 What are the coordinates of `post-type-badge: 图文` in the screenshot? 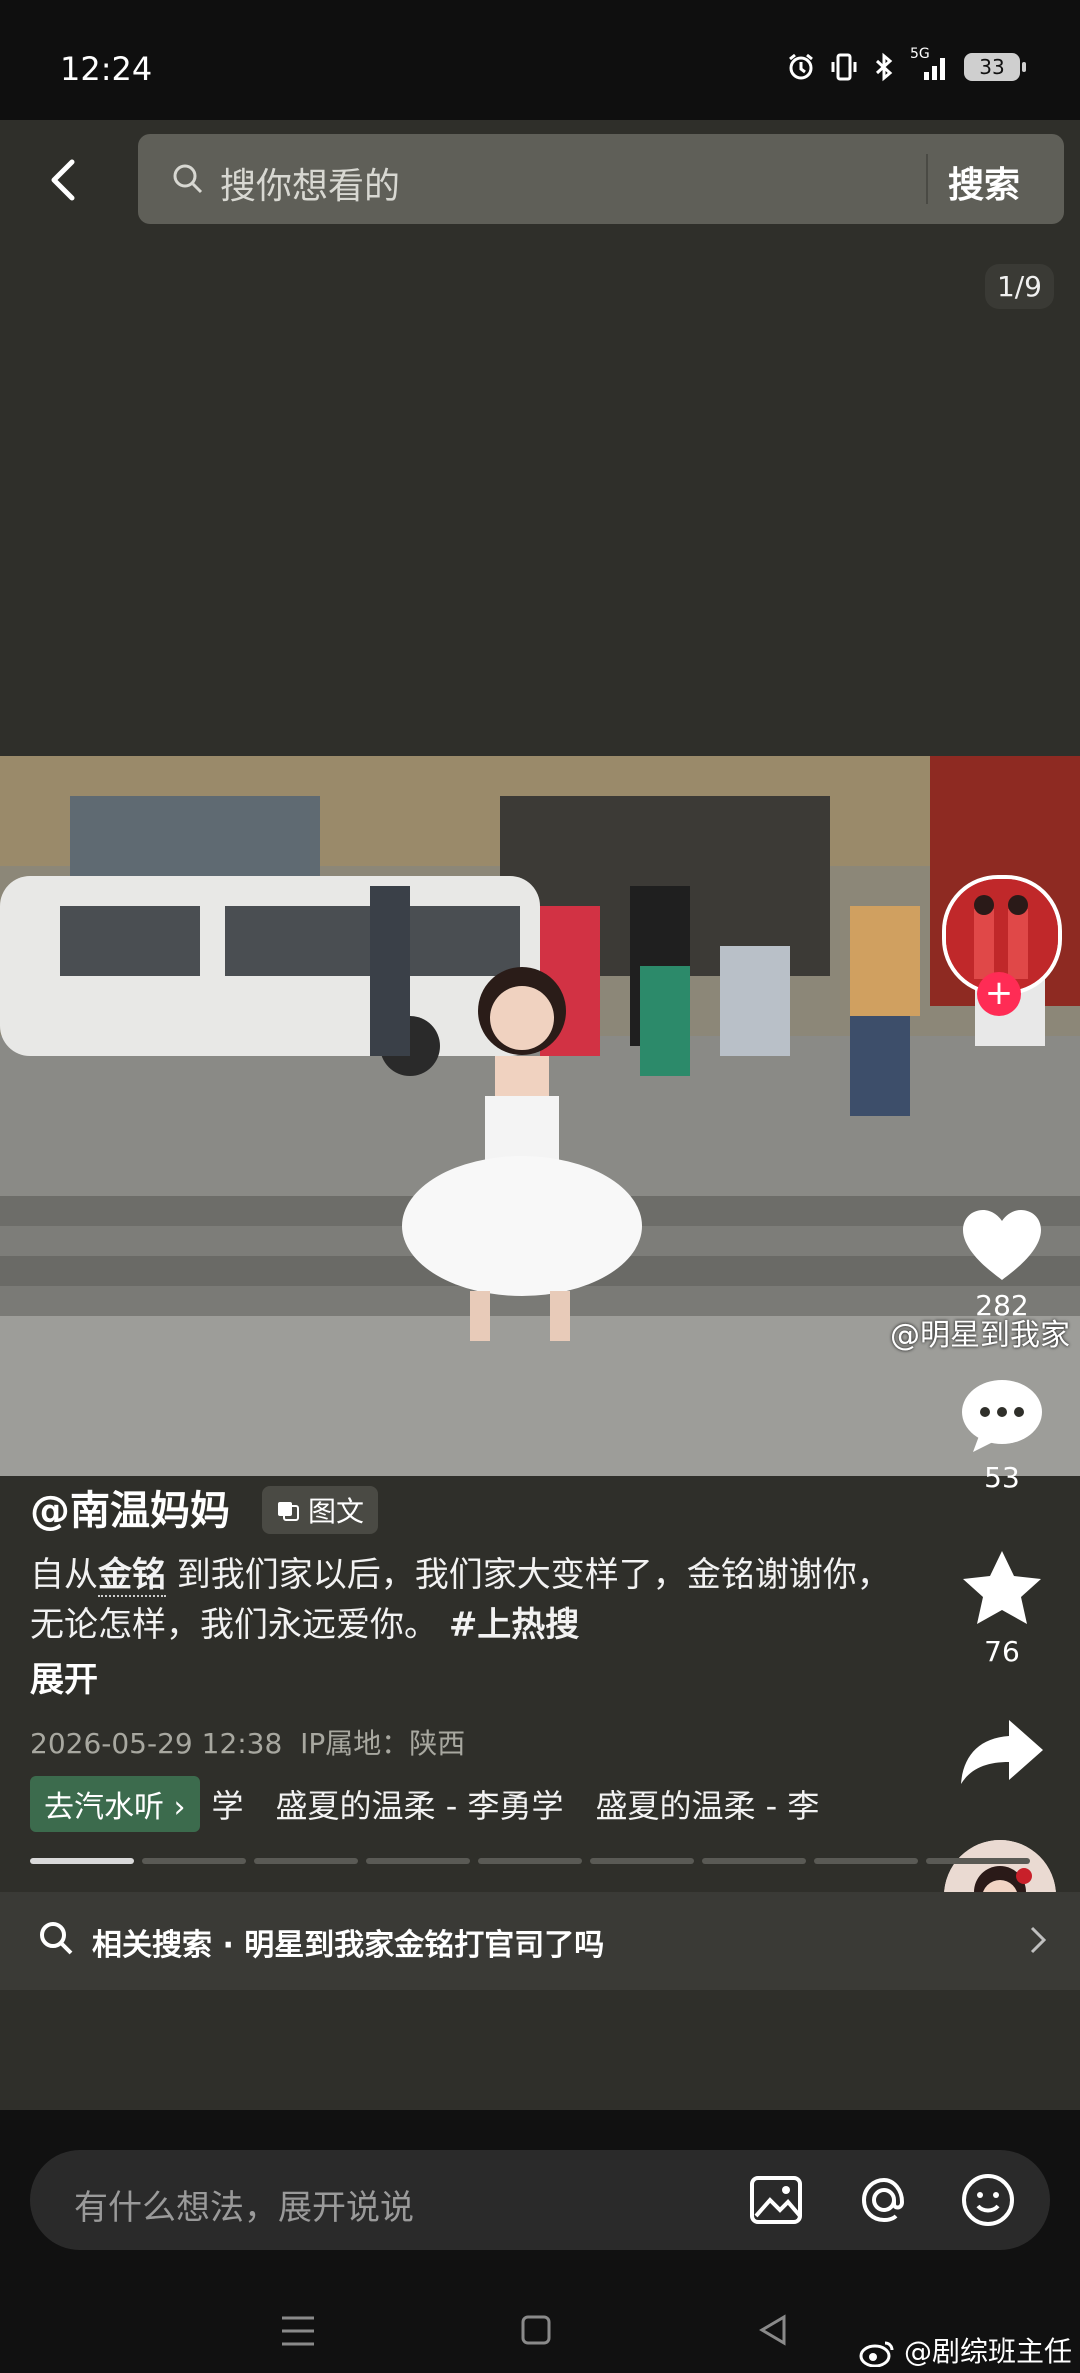 It's located at (320, 1510).